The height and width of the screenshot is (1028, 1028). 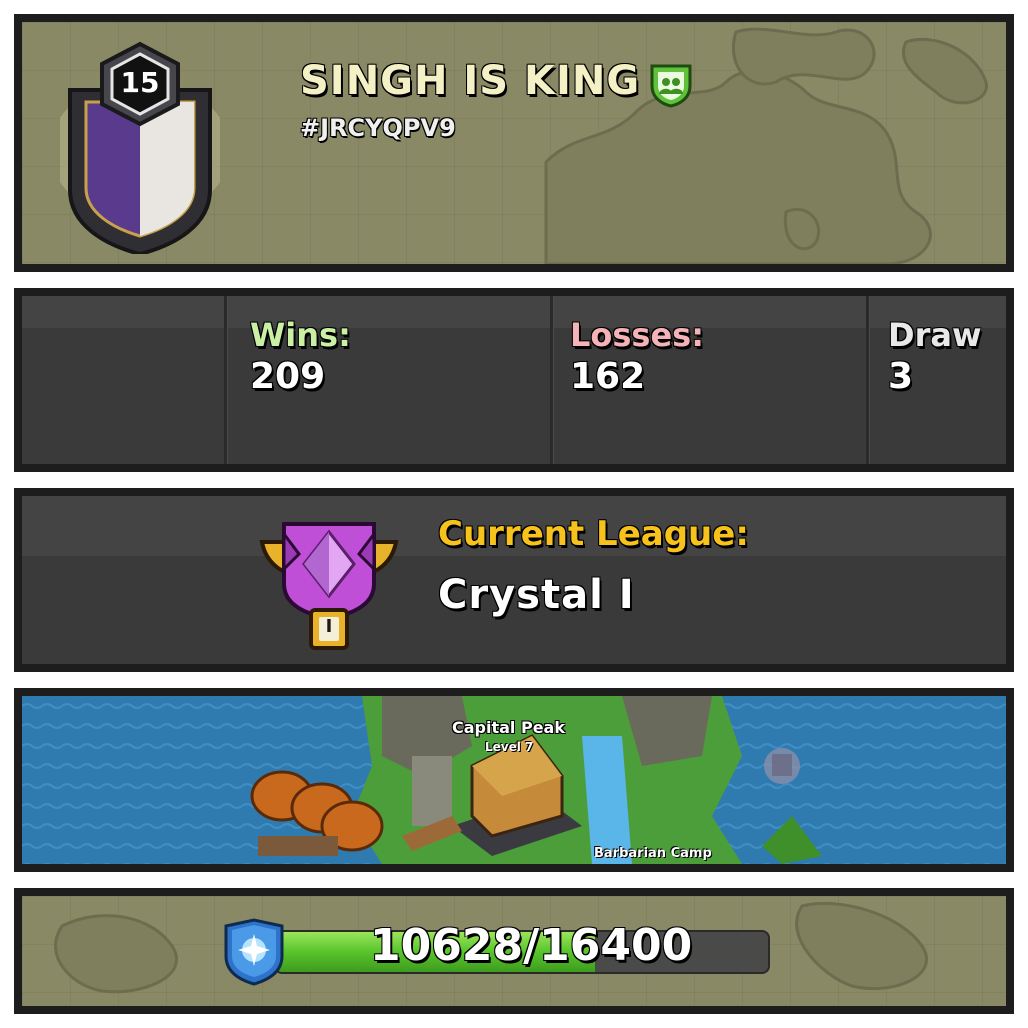 I want to click on wins-value: 209, so click(x=288, y=376).